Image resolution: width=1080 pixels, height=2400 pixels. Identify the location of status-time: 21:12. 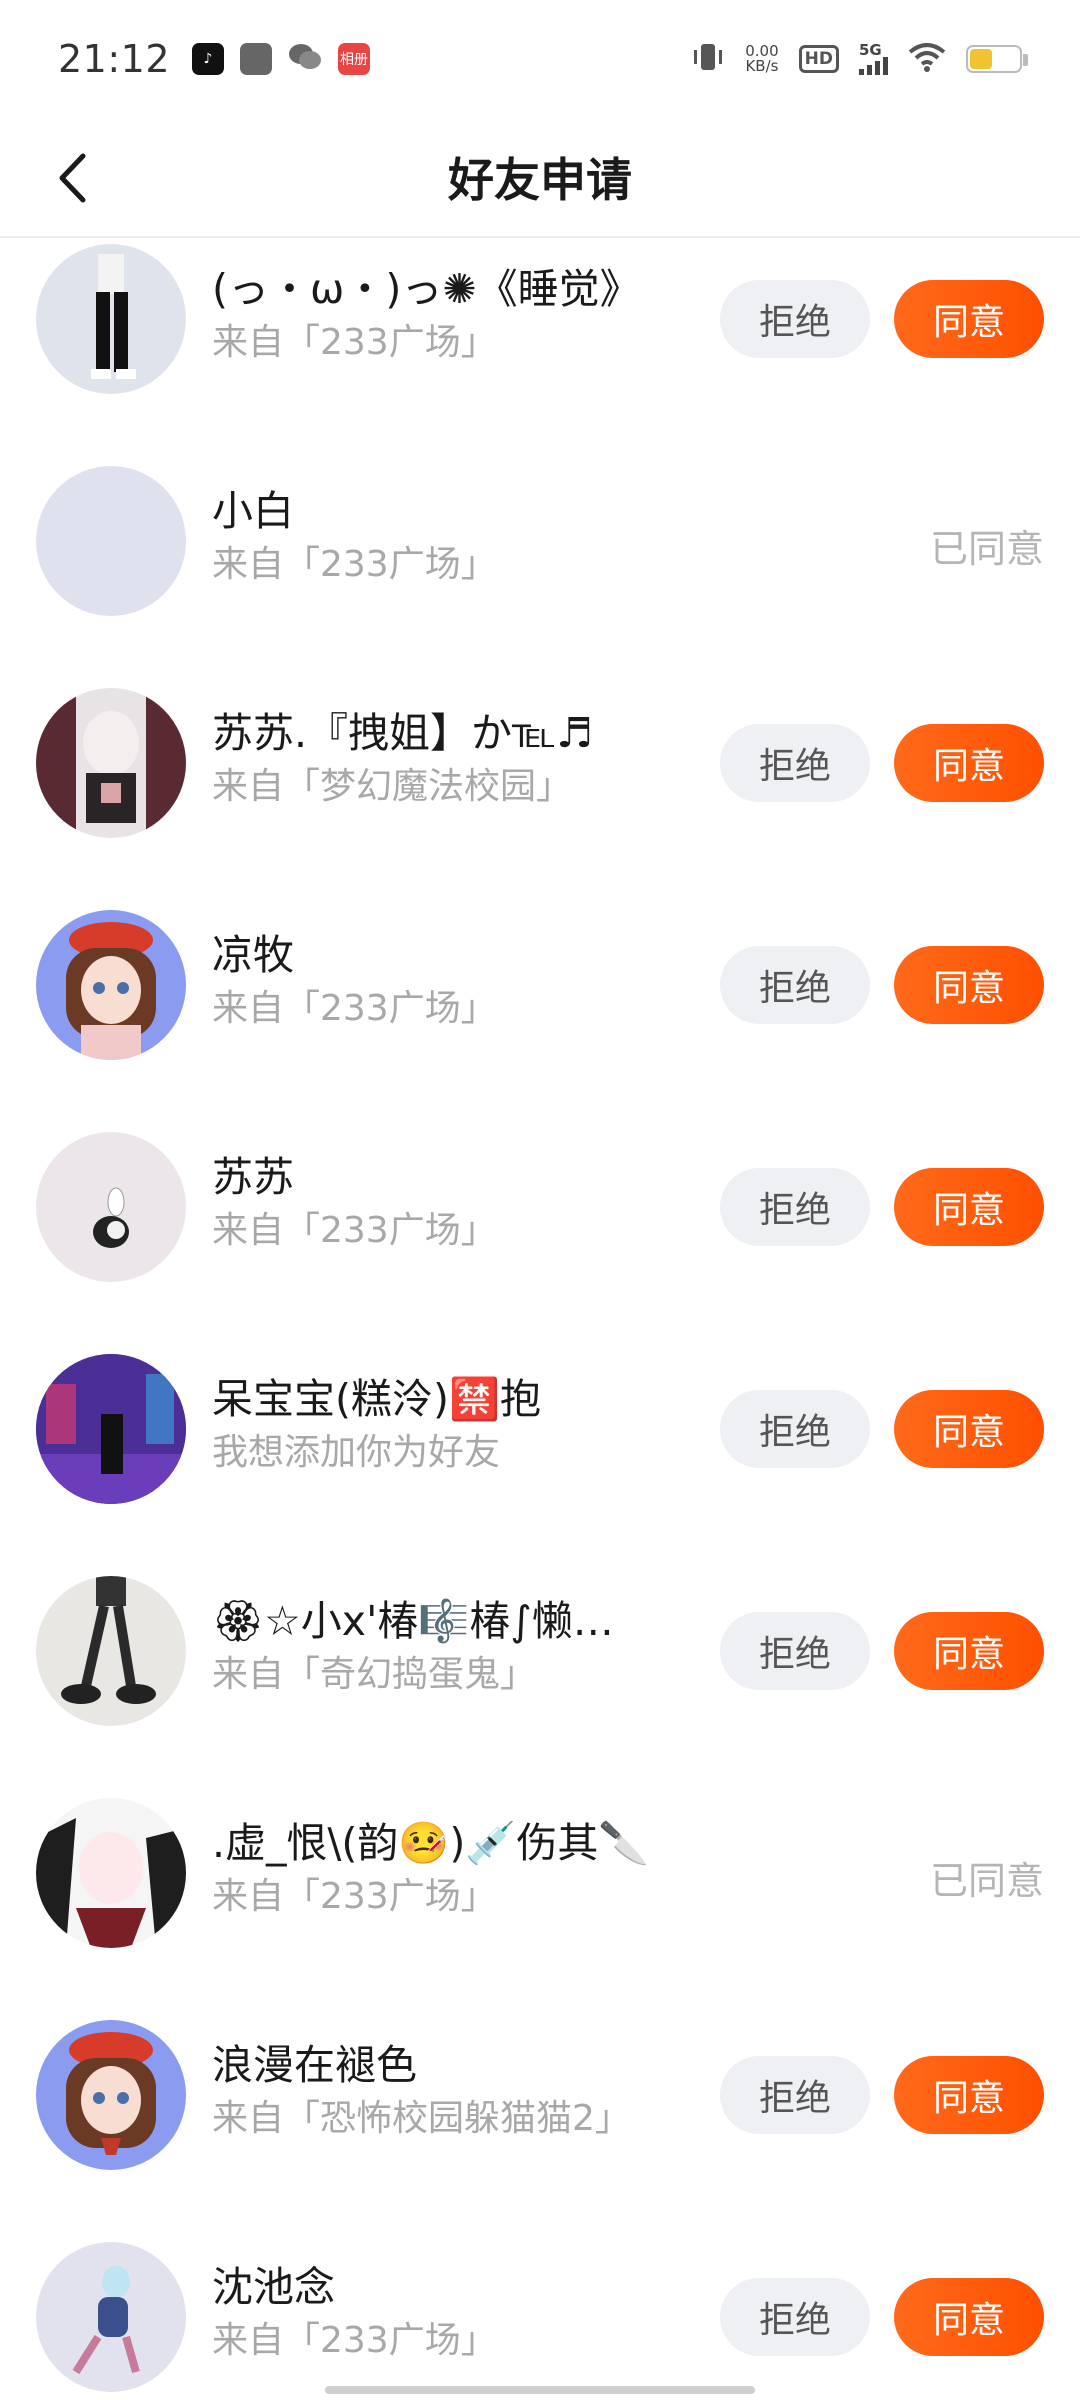
(114, 59).